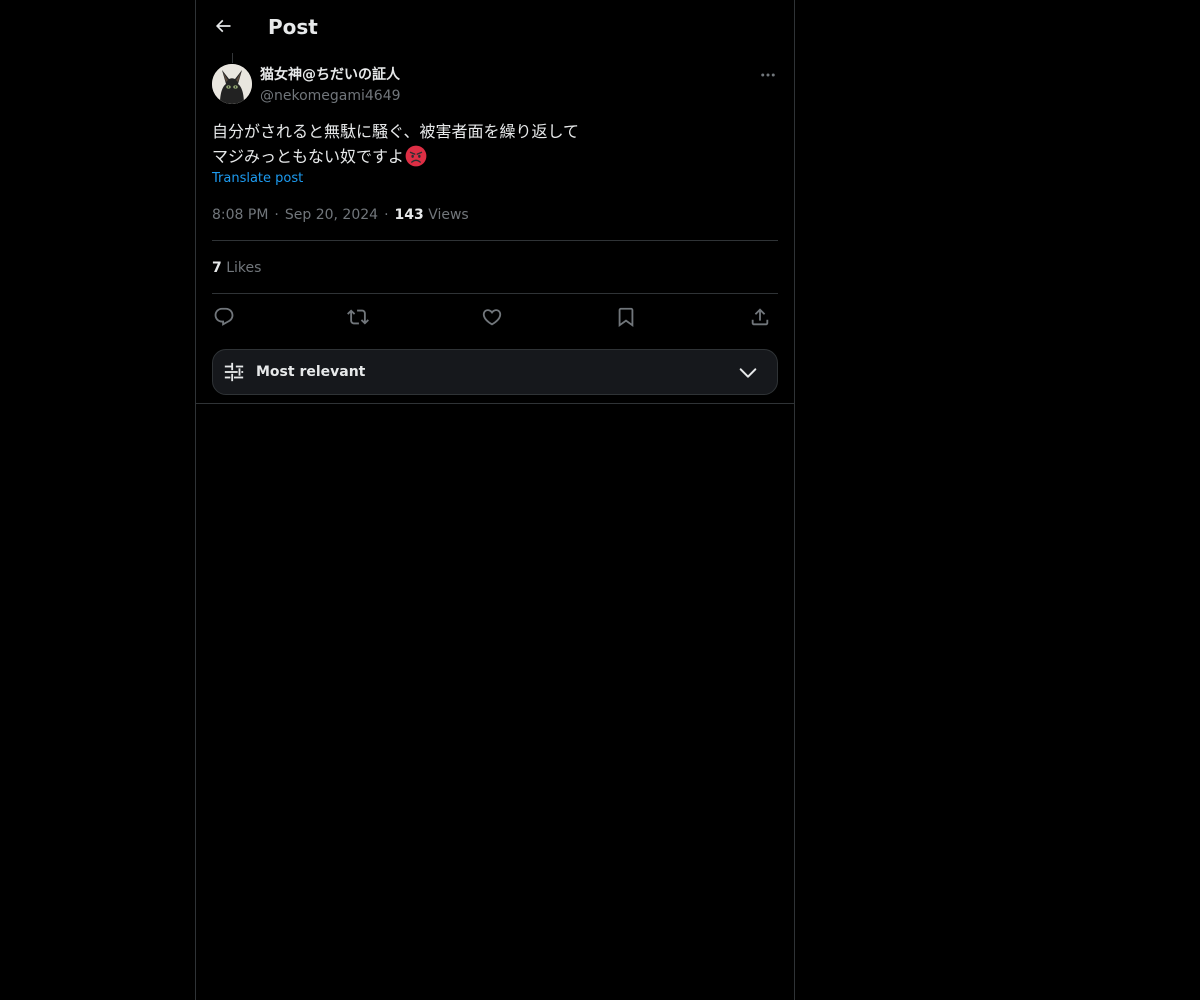 The image size is (1200, 1000). I want to click on chevron-down-icon, so click(748, 373).